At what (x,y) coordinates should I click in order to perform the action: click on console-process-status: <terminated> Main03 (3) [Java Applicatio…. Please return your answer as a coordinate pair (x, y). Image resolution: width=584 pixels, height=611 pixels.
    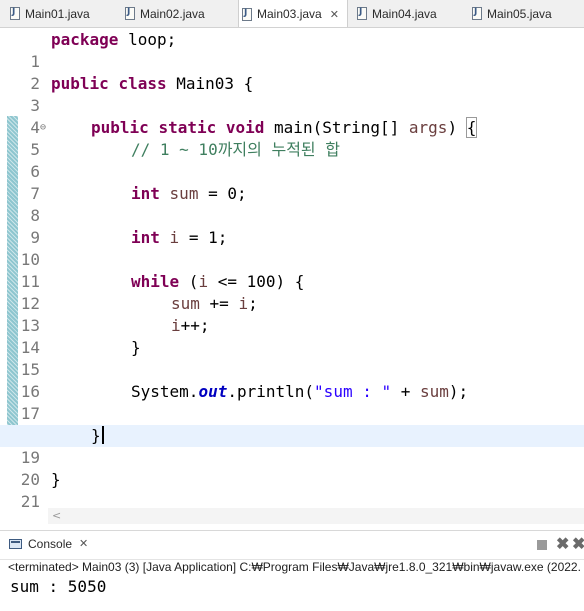
    Looking at the image, I should click on (296, 567).